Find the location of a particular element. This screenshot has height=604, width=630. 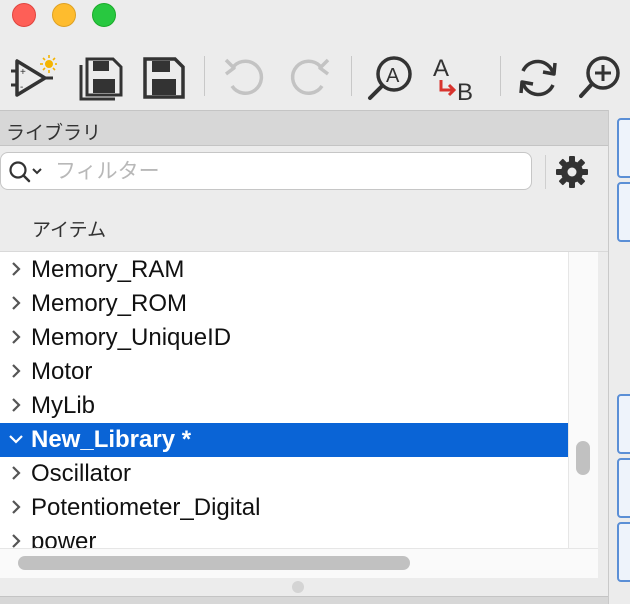

save-icon is located at coordinates (164, 78).